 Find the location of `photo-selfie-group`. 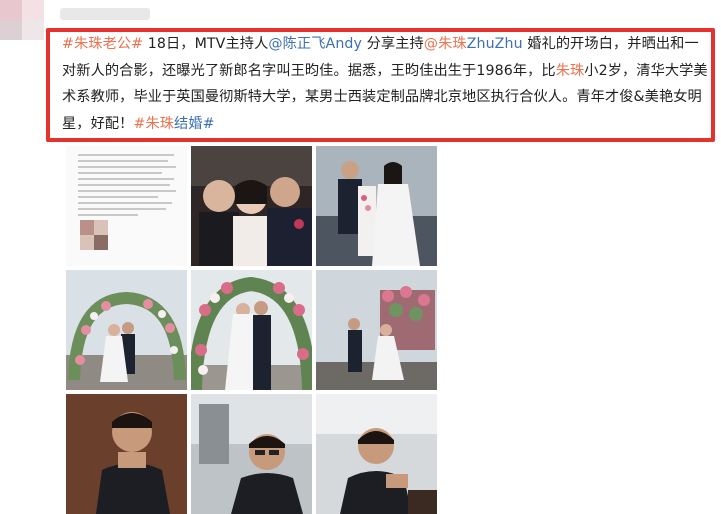

photo-selfie-group is located at coordinates (251, 206).